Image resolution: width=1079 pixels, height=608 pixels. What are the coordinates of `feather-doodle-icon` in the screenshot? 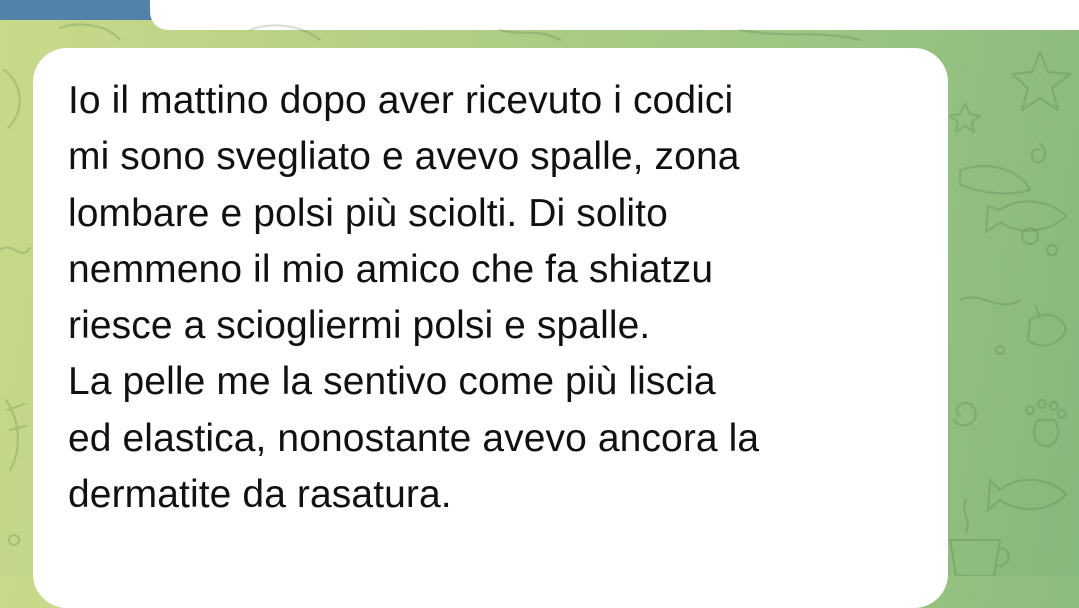 It's located at (16, 435).